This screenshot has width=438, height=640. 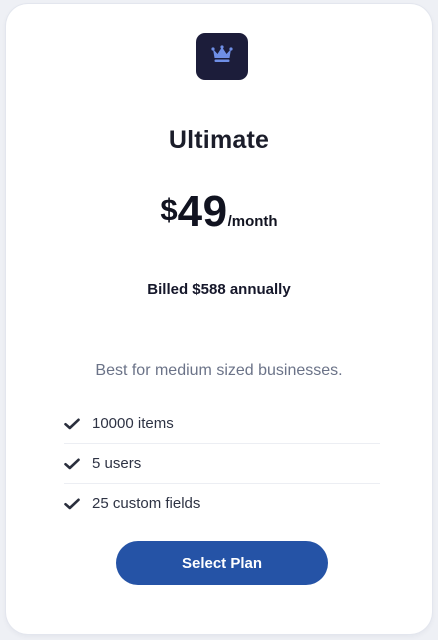 I want to click on plan-badge, so click(x=222, y=56).